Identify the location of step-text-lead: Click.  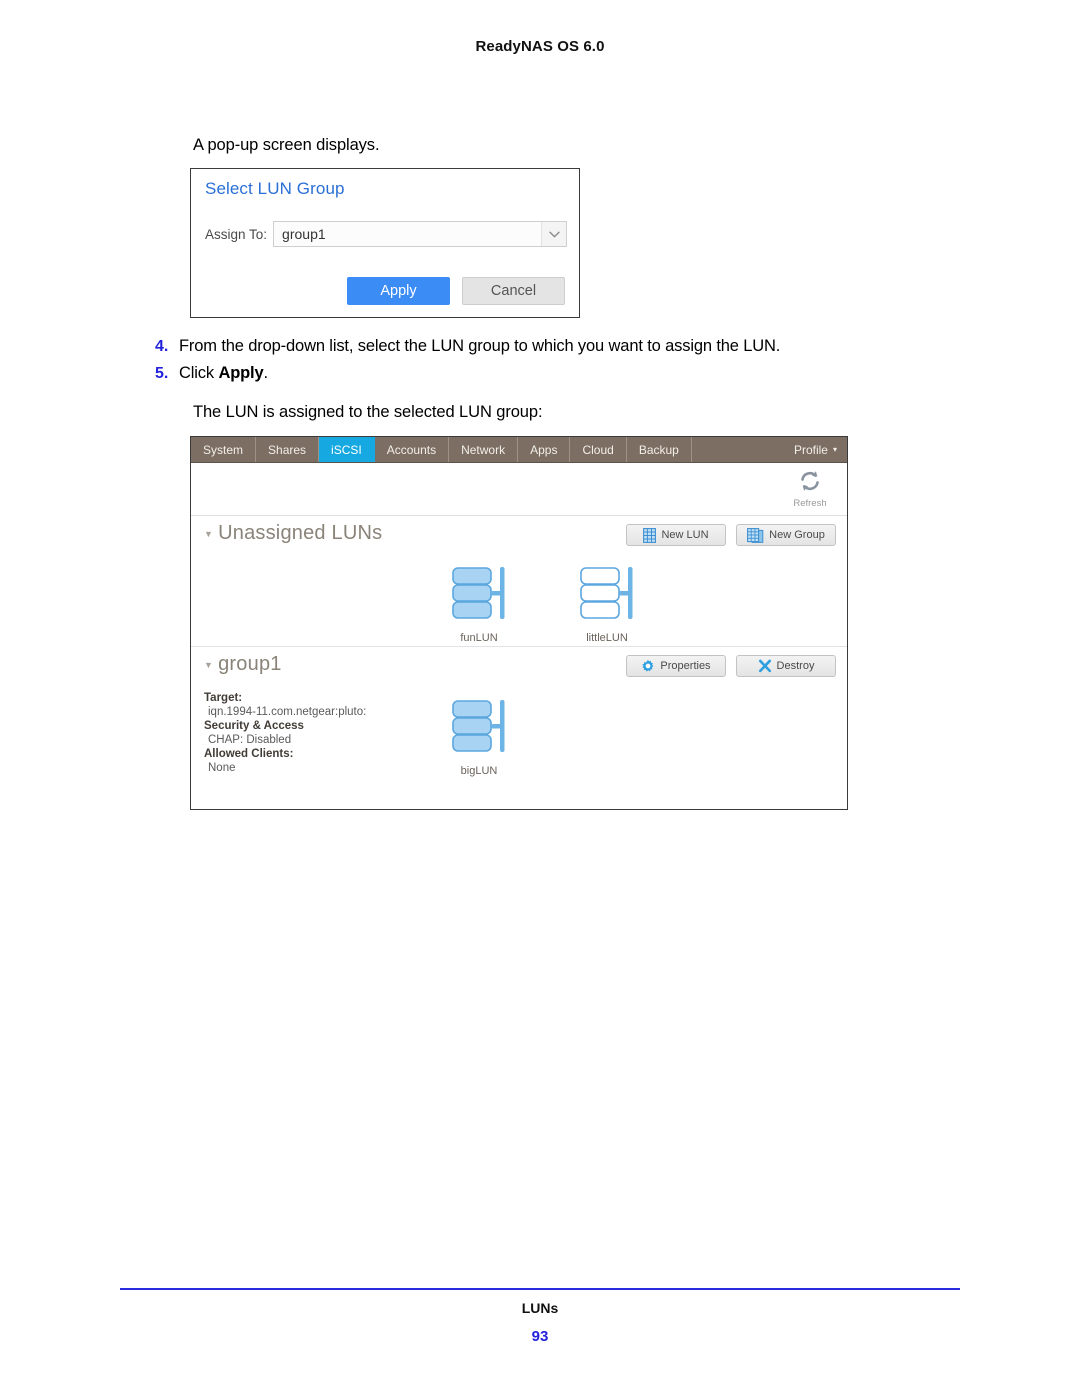
(199, 373).